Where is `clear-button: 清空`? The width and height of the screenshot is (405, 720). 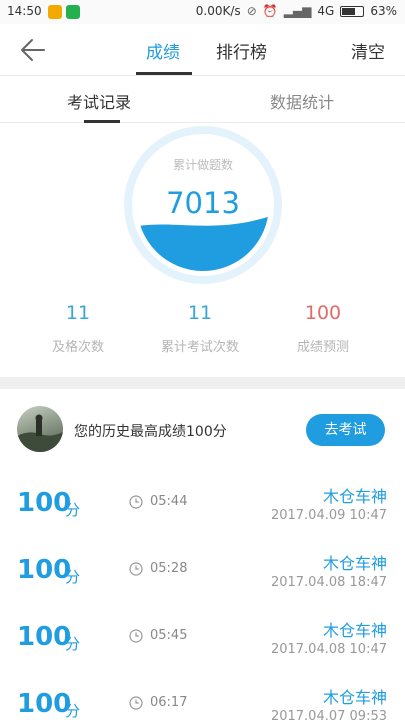 clear-button: 清空 is located at coordinates (368, 50).